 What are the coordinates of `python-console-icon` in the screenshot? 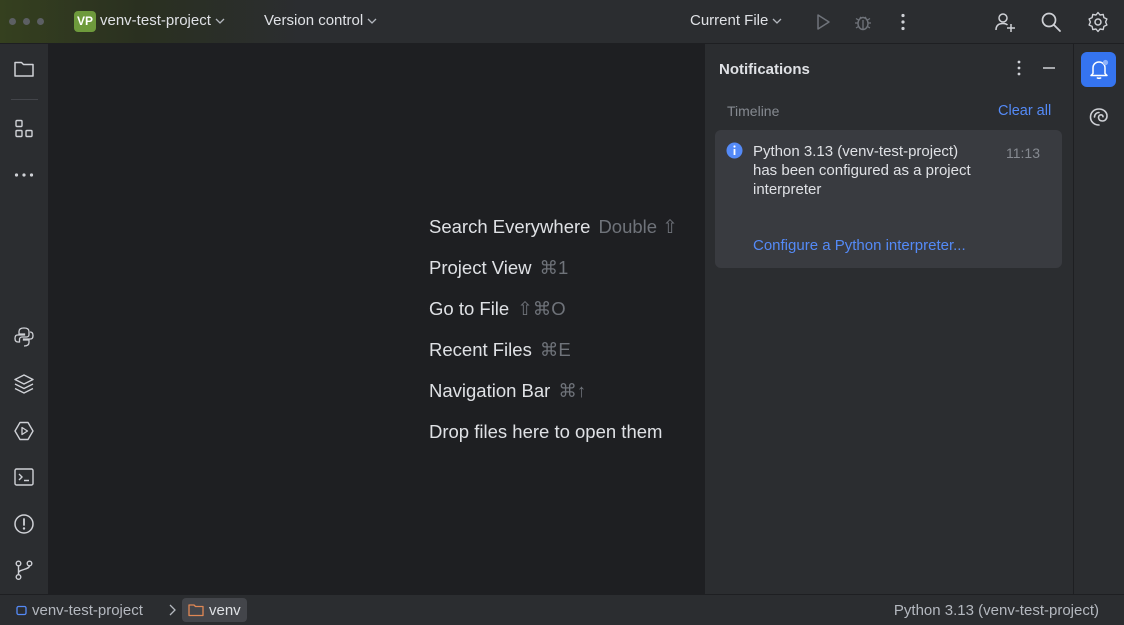 It's located at (24, 337).